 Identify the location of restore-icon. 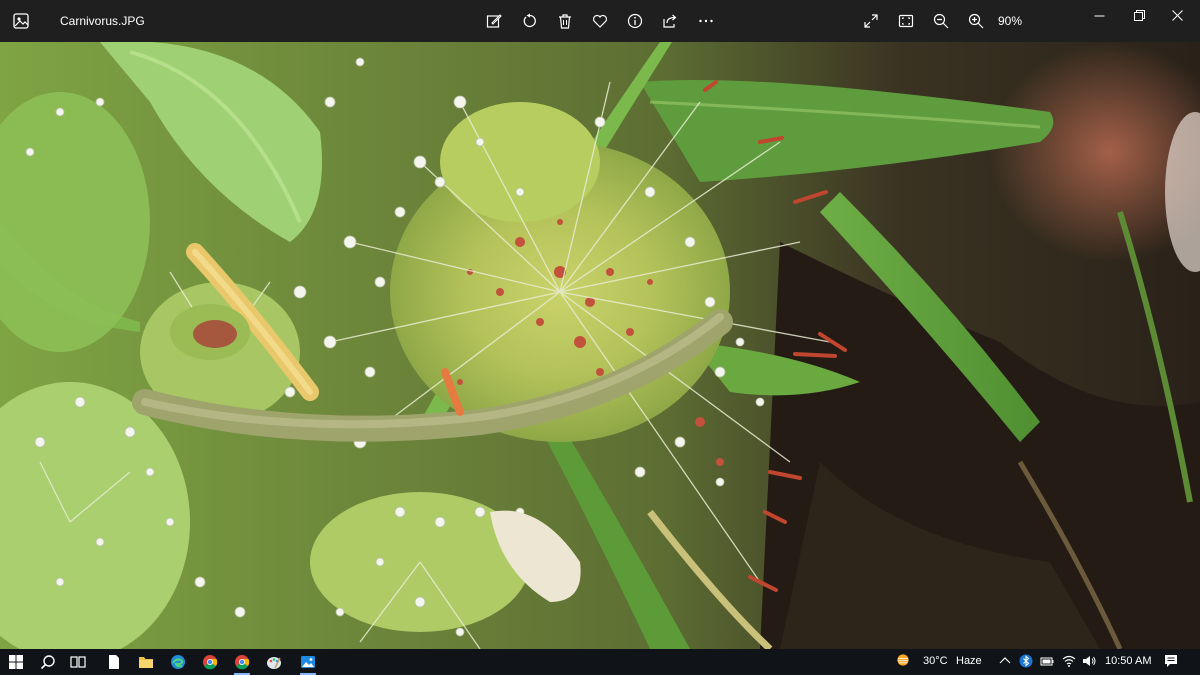
(1139, 15).